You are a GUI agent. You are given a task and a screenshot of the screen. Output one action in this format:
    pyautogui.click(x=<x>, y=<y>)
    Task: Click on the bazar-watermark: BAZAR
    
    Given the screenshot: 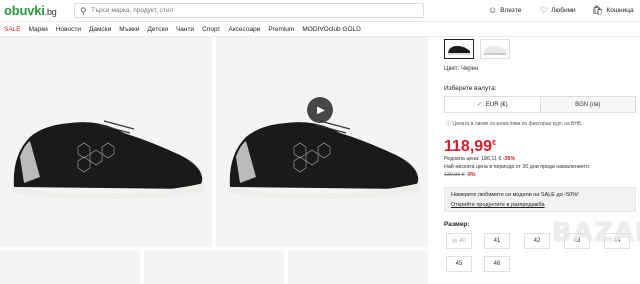 What is the action you would take?
    pyautogui.click(x=596, y=233)
    